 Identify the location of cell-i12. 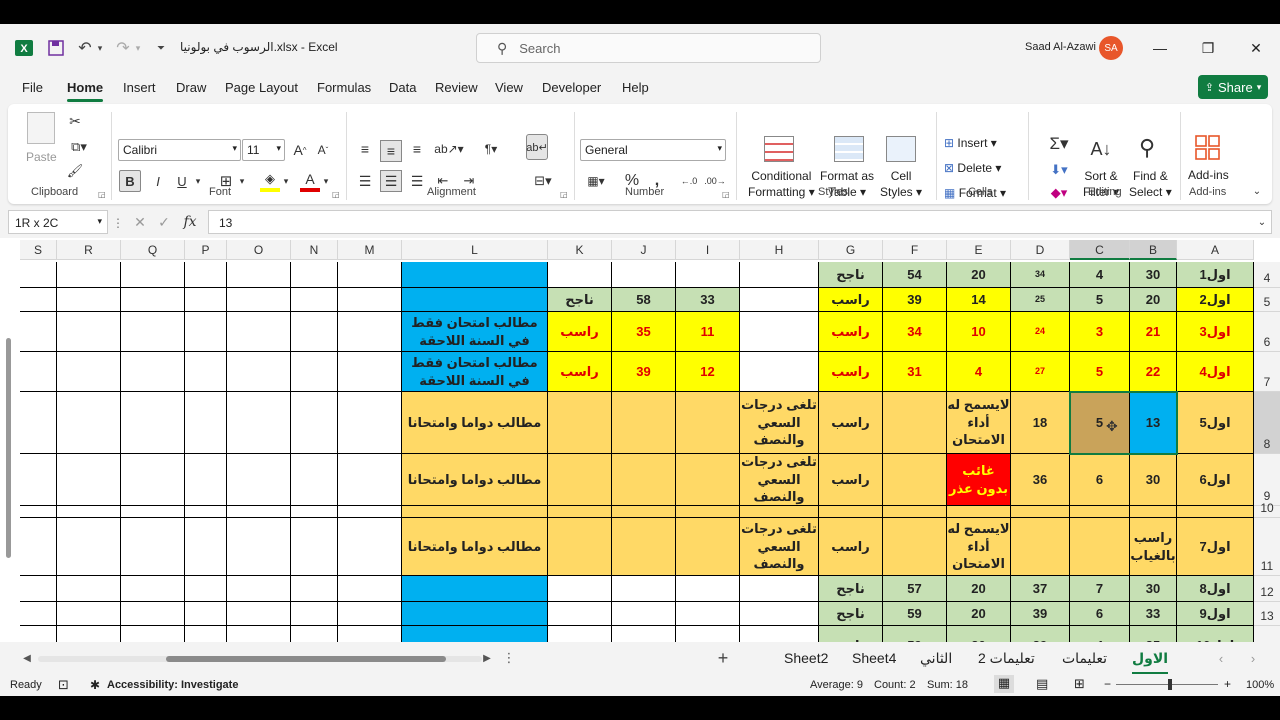
(708, 589).